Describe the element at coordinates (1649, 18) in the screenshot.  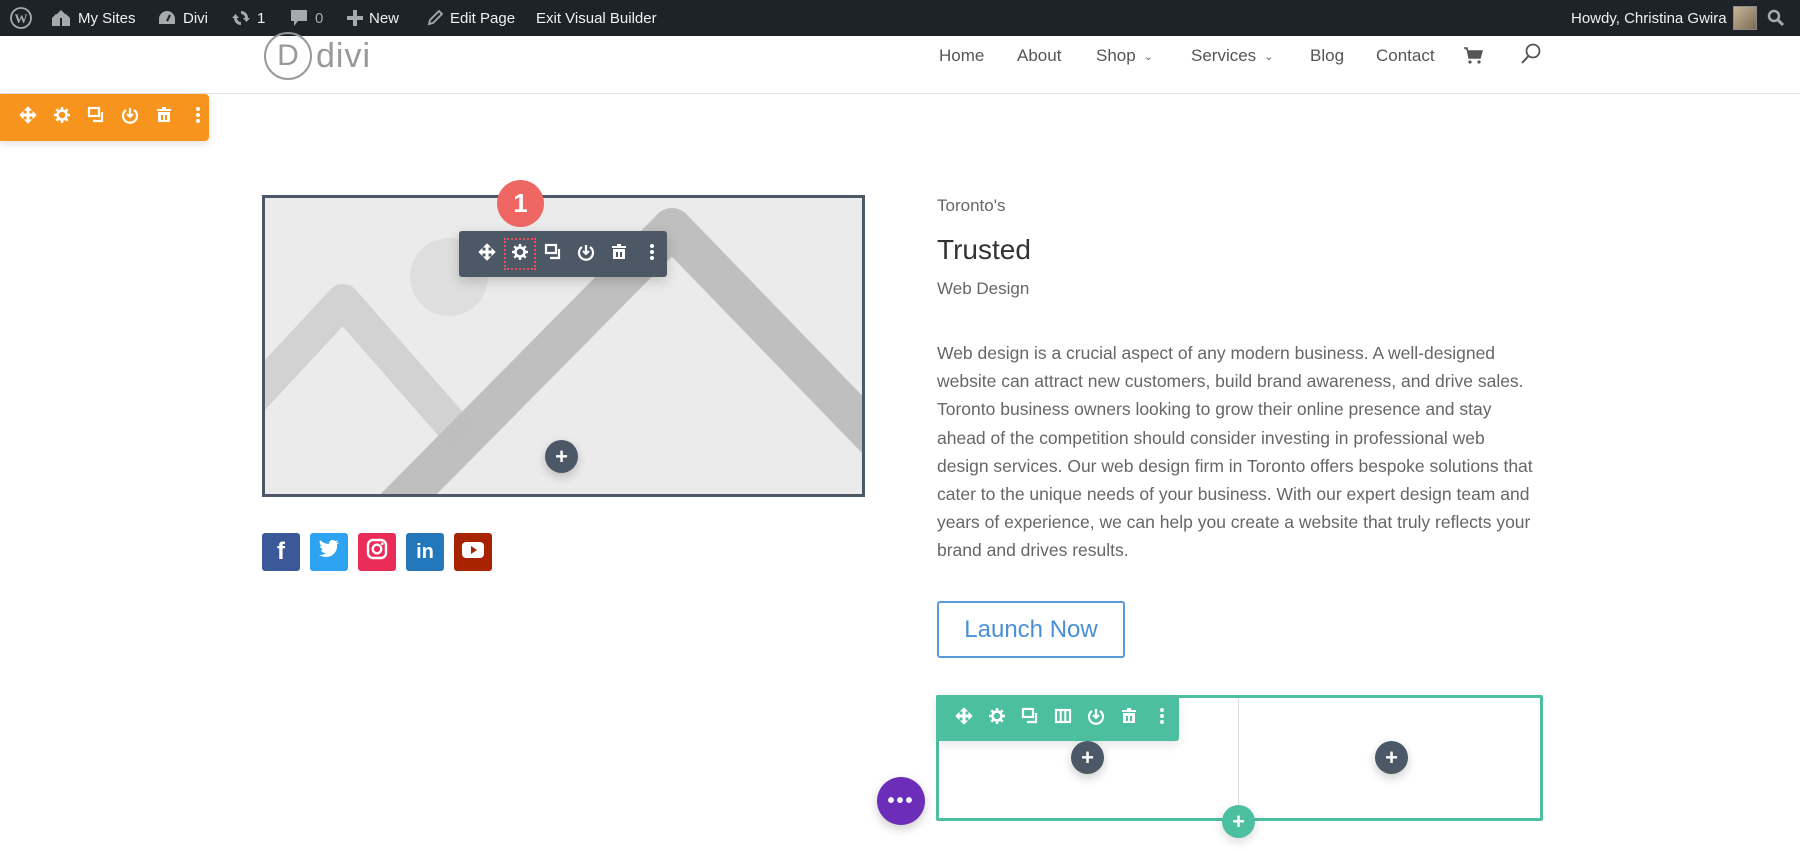
I see `user-greeting: Howdy, Christina Gwira` at that location.